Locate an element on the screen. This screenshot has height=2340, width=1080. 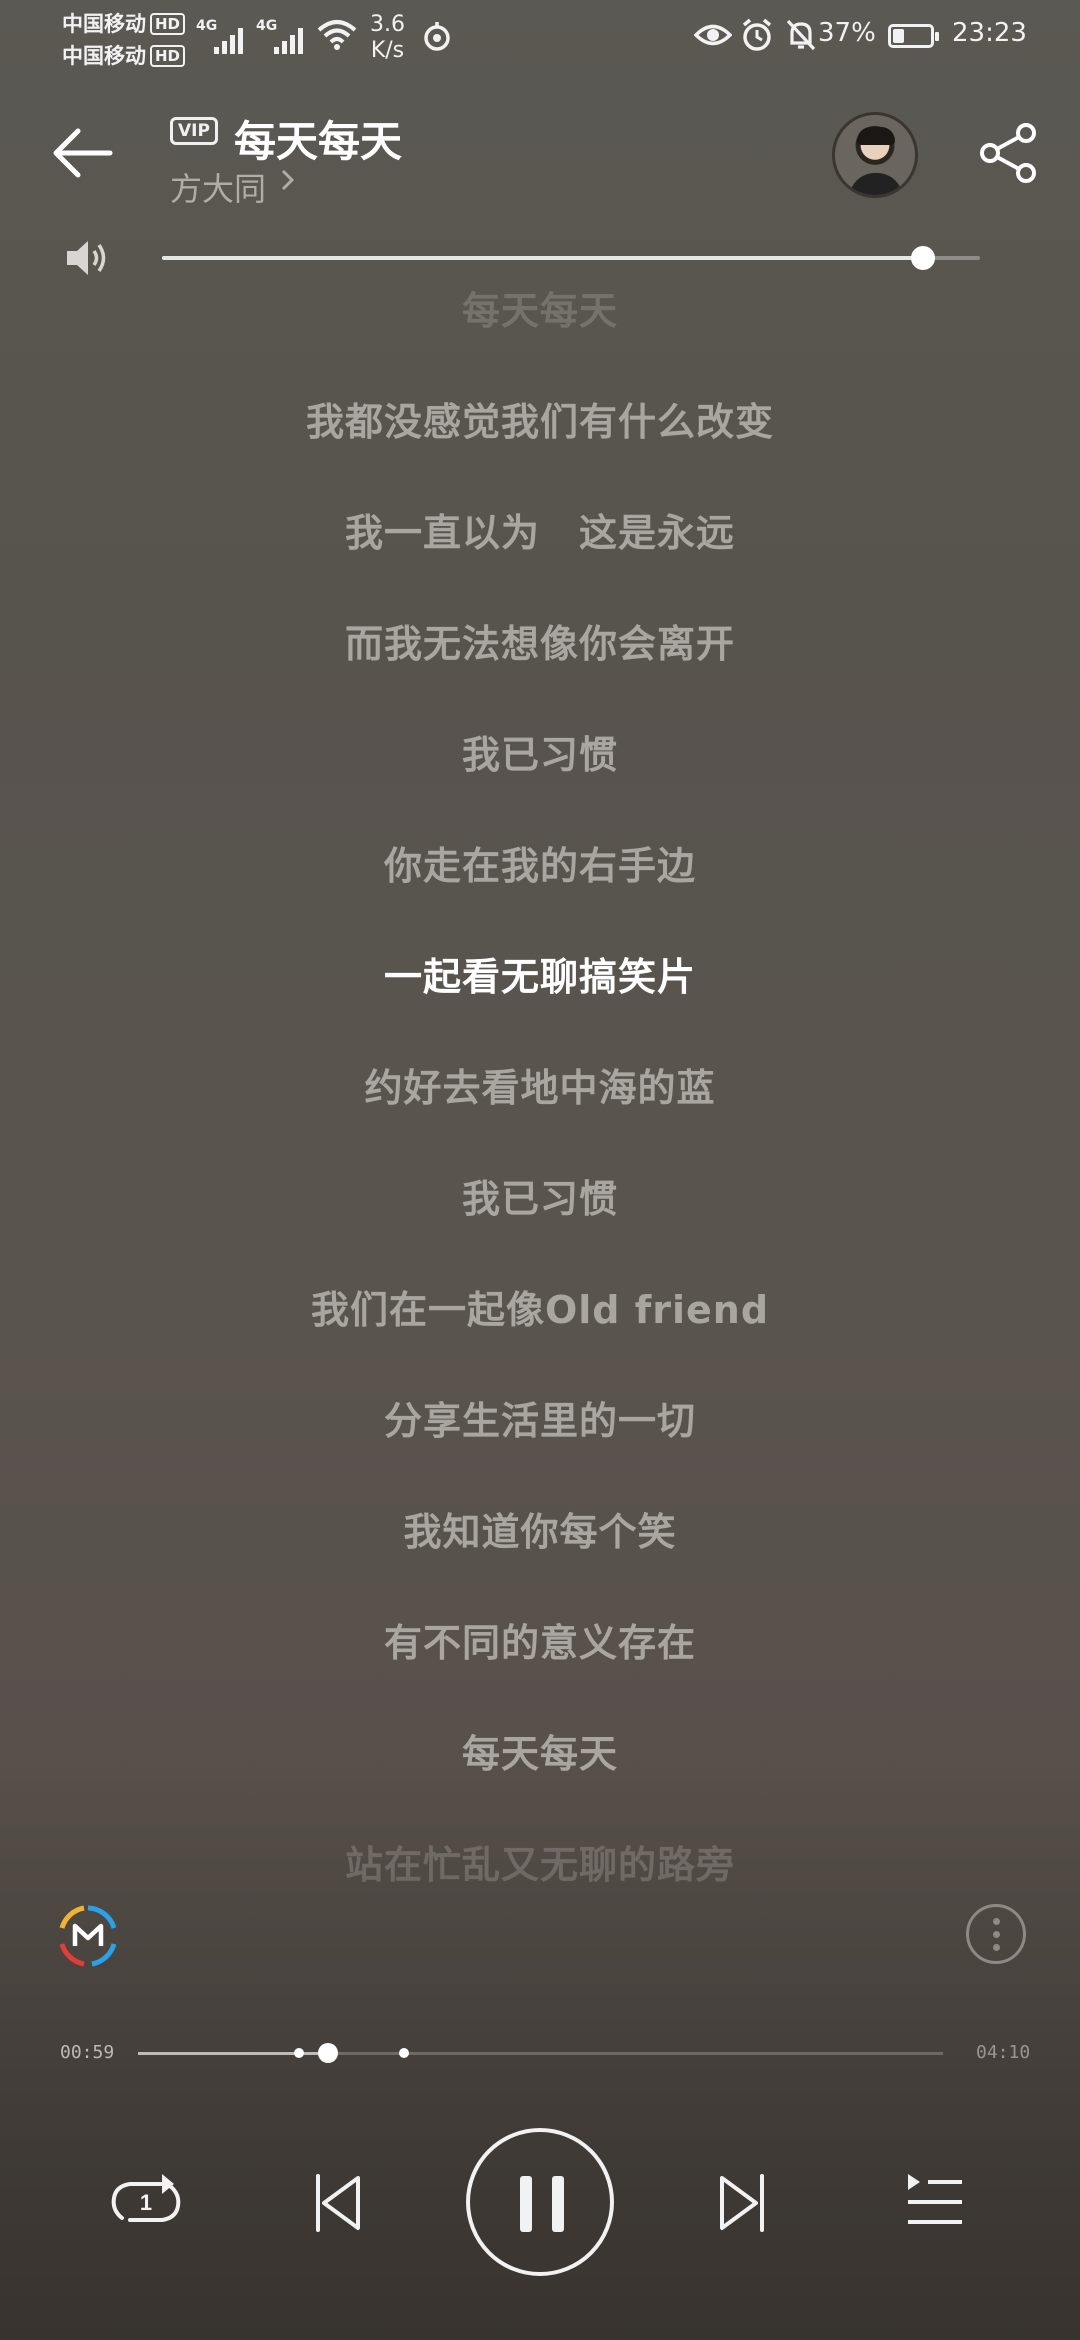
lyric-line-current: 一起看无聊搞笑片 is located at coordinates (540, 973).